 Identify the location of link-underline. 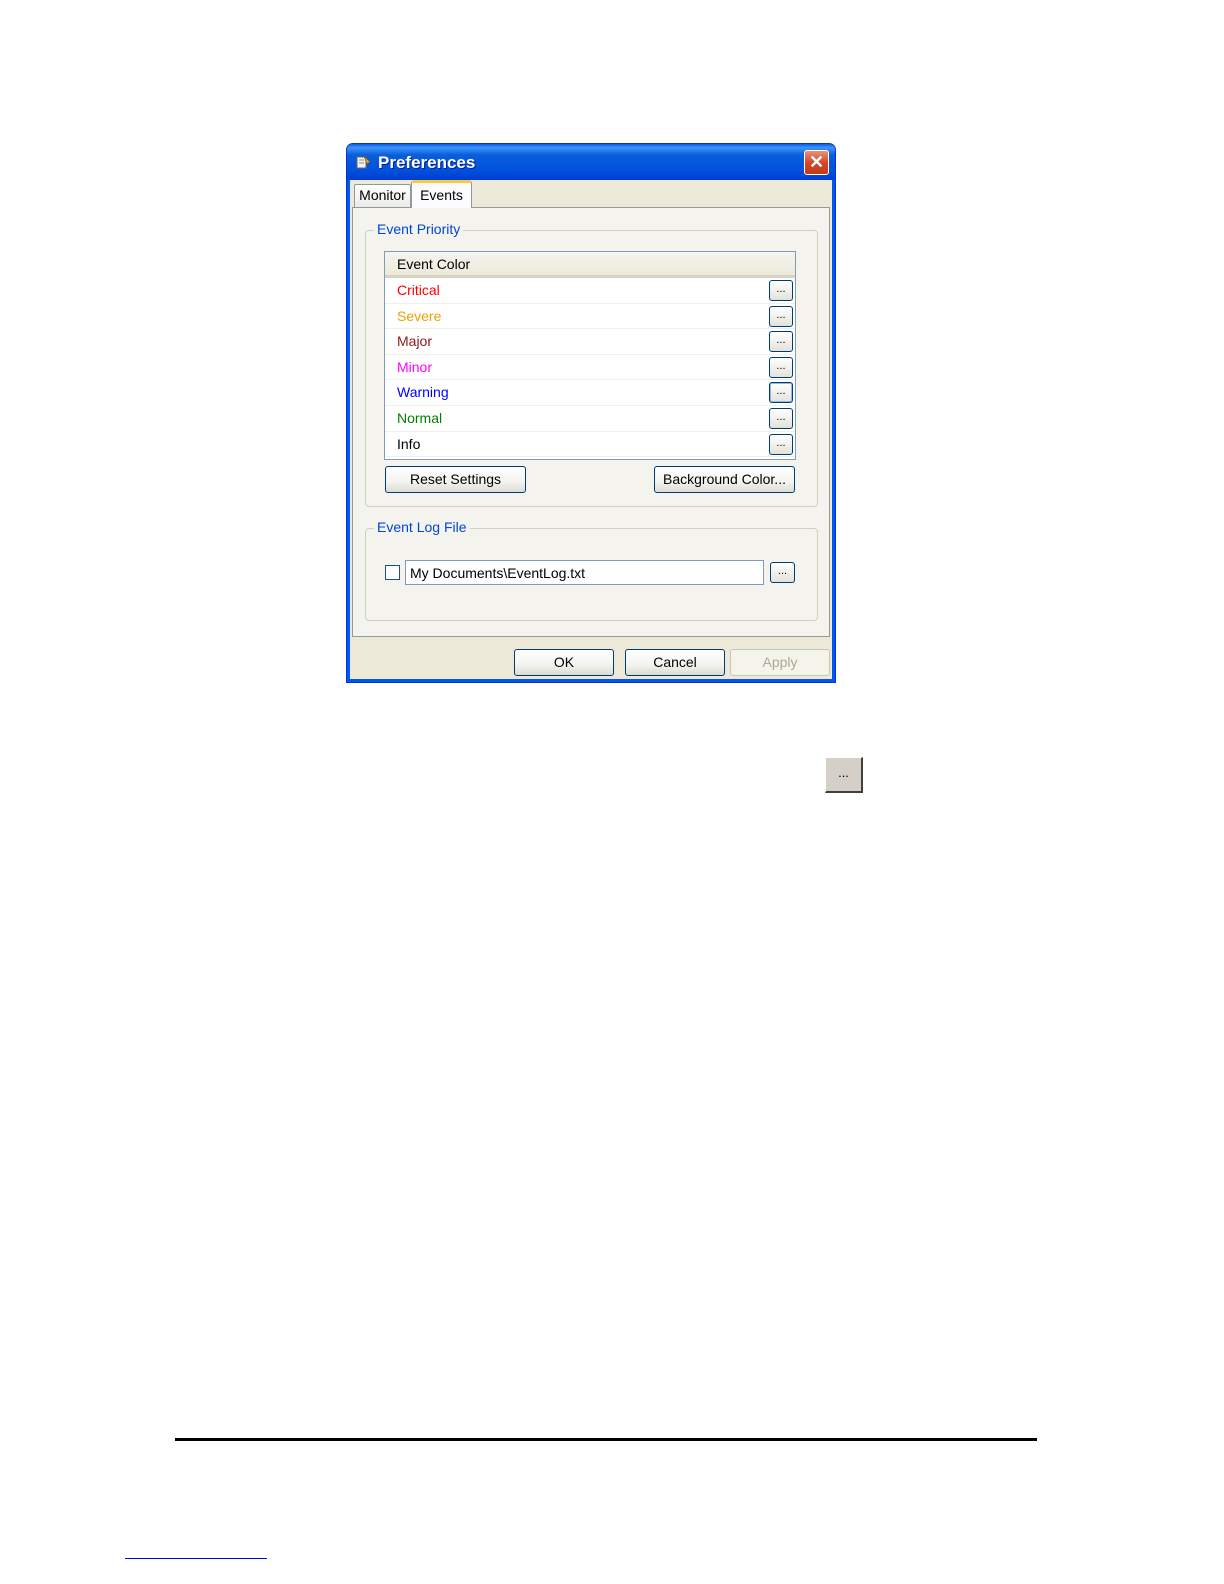
(196, 1558).